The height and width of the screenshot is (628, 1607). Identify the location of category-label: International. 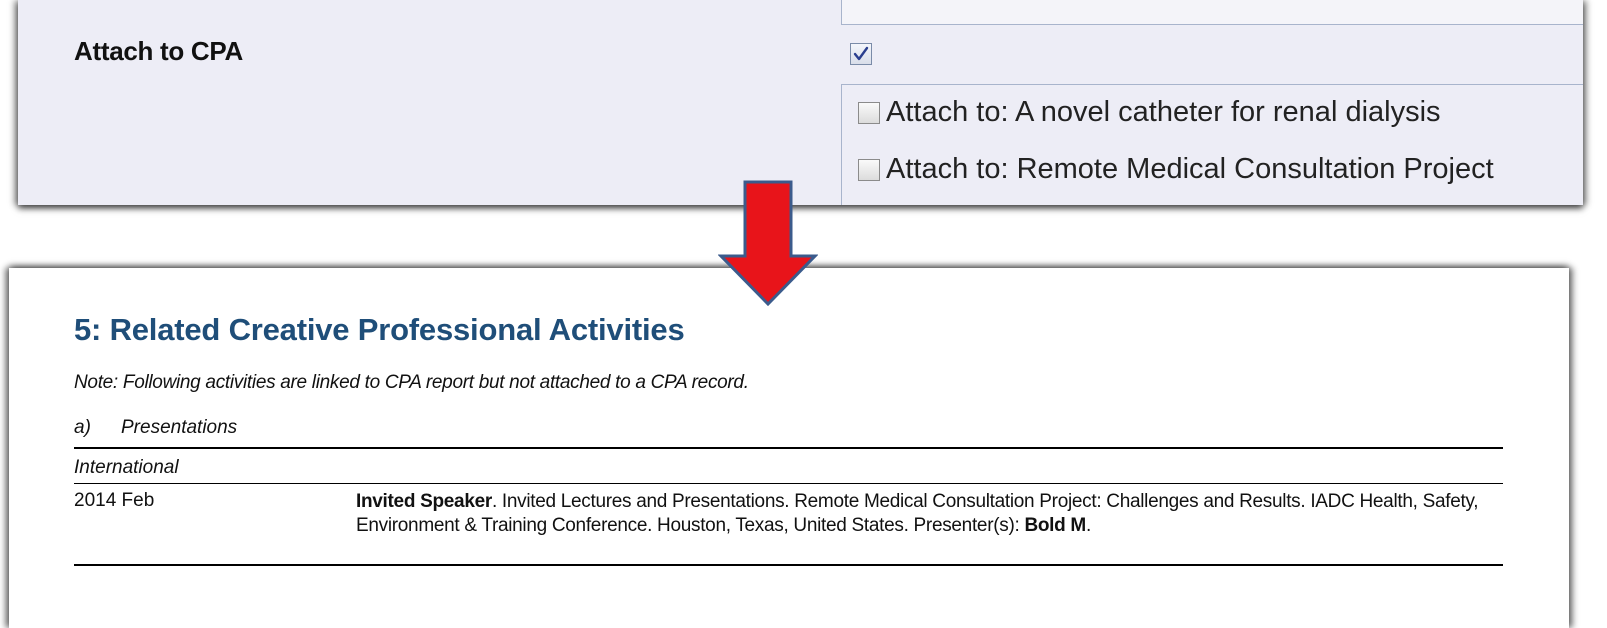
(126, 467).